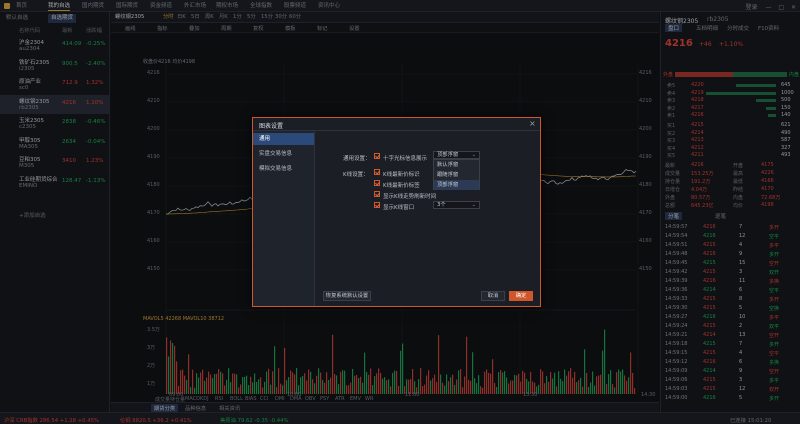 Image resolution: width=800 pixels, height=424 pixels. I want to click on kline-window-checkbox, so click(377, 205).